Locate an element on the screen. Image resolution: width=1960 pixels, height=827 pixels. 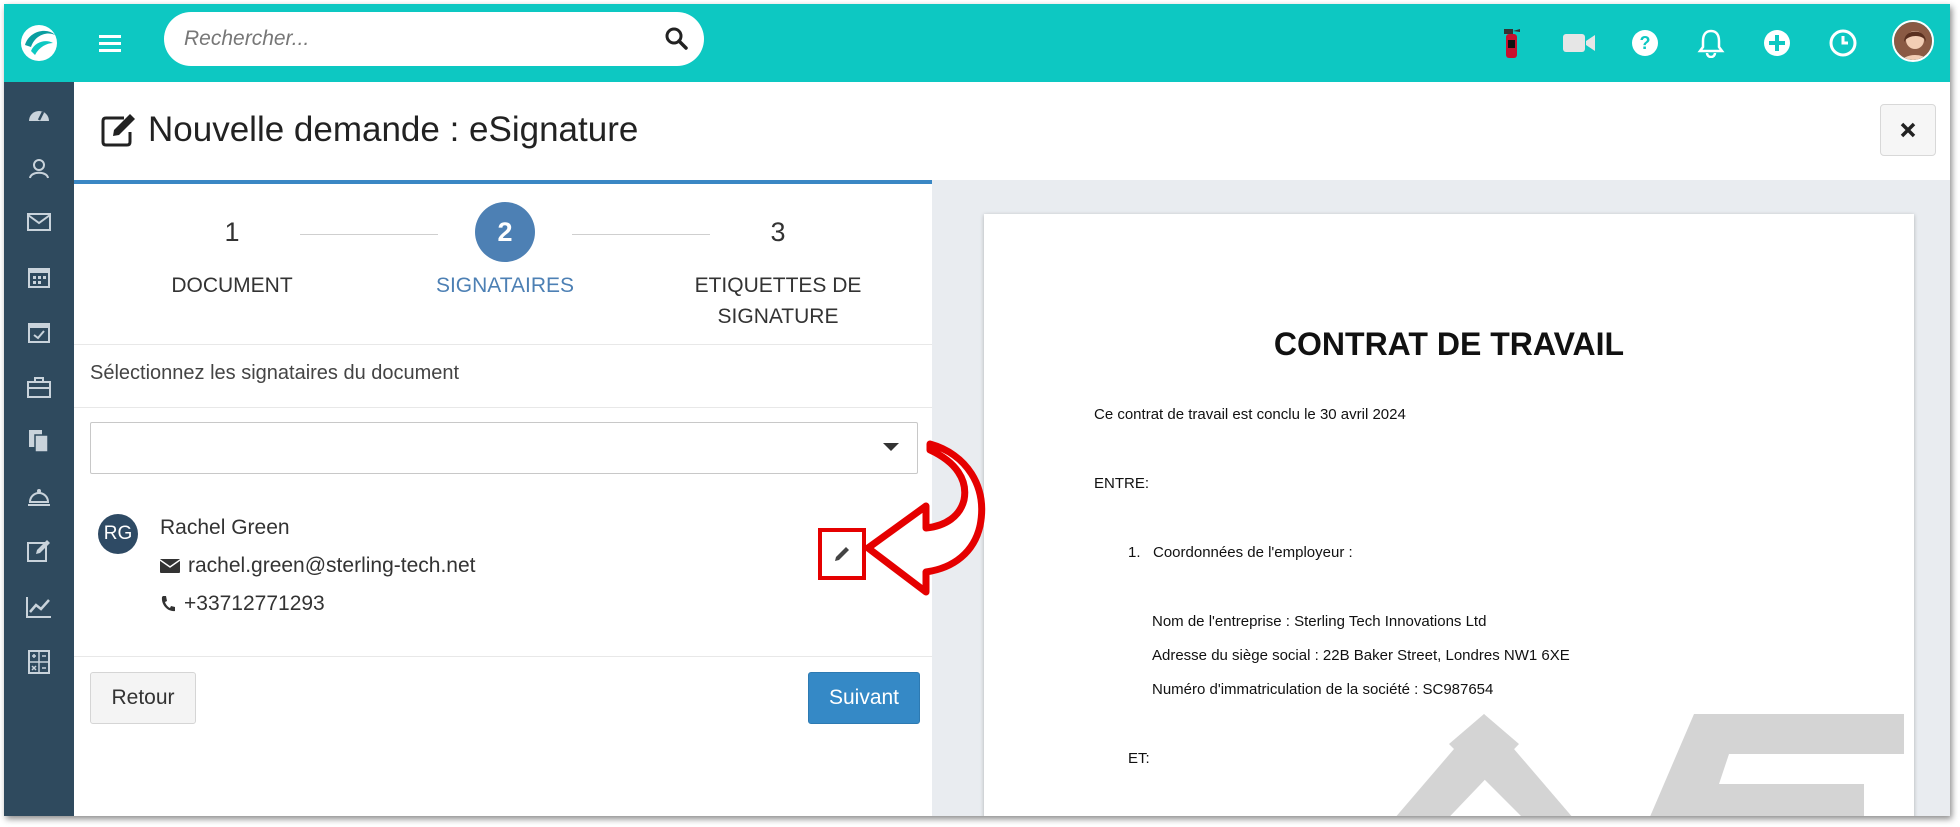
envelope-icon is located at coordinates (170, 566).